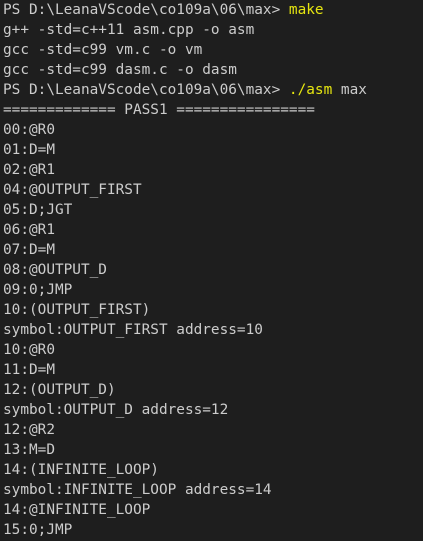  Describe the element at coordinates (29, 170) in the screenshot. I see `output-line: 02:@R1` at that location.